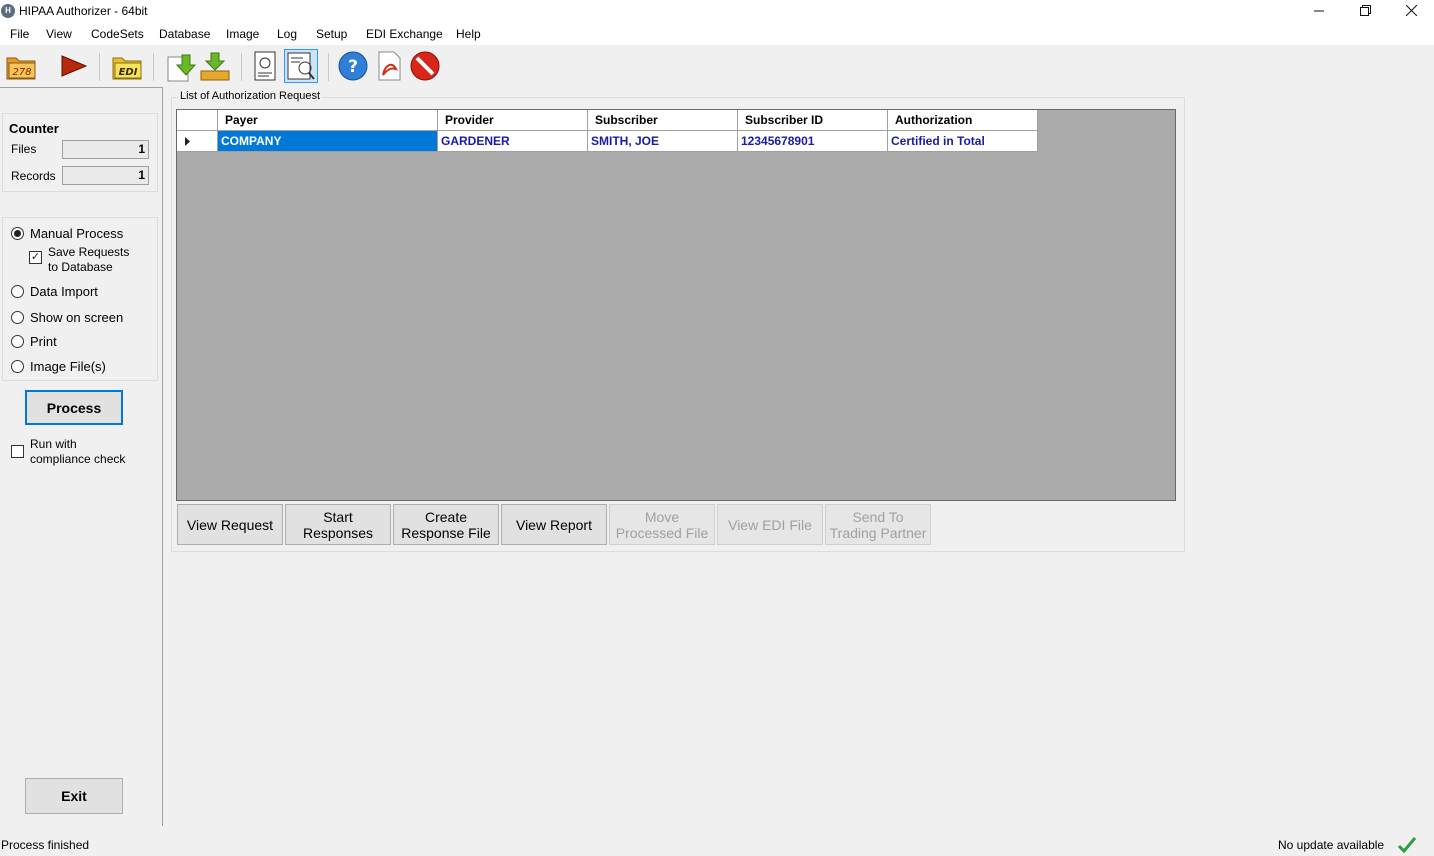 This screenshot has height=856, width=1434. Describe the element at coordinates (128, 72) in the screenshot. I see `open-edi-icon-label: EDI` at that location.